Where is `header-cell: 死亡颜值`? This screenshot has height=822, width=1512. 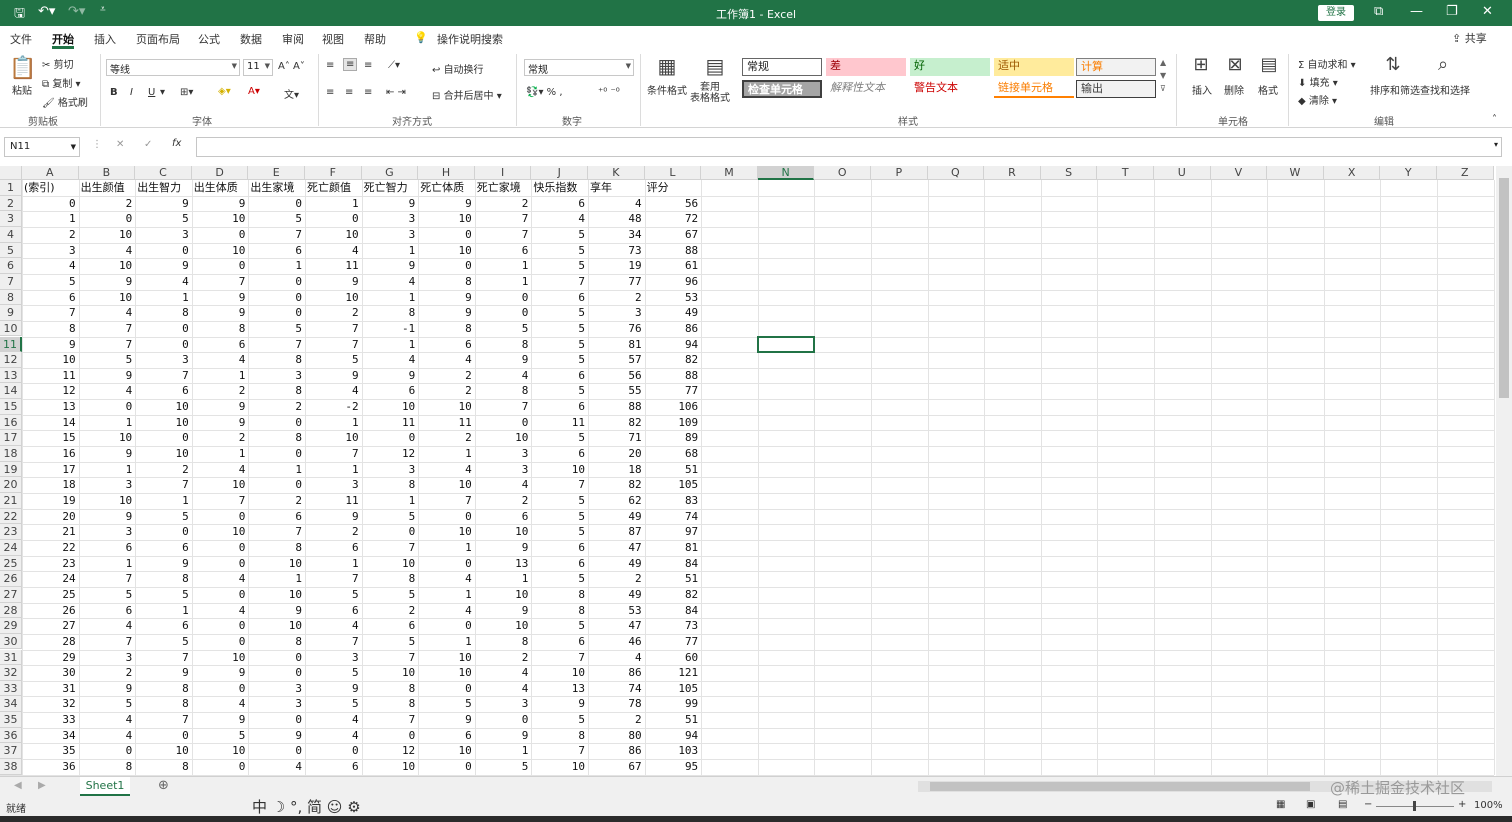 header-cell: 死亡颜值 is located at coordinates (333, 188).